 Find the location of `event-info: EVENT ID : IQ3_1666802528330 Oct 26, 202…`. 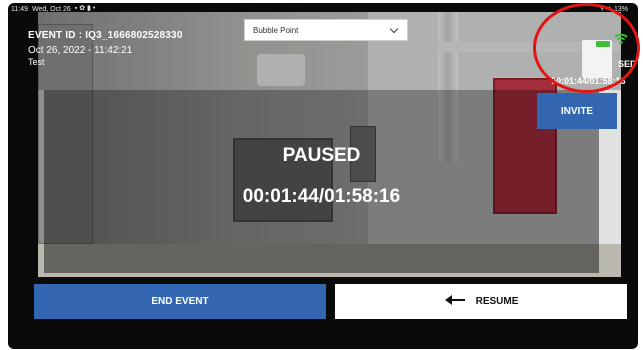

event-info: EVENT ID : IQ3_1666802528330 Oct 26, 202… is located at coordinates (105, 48).